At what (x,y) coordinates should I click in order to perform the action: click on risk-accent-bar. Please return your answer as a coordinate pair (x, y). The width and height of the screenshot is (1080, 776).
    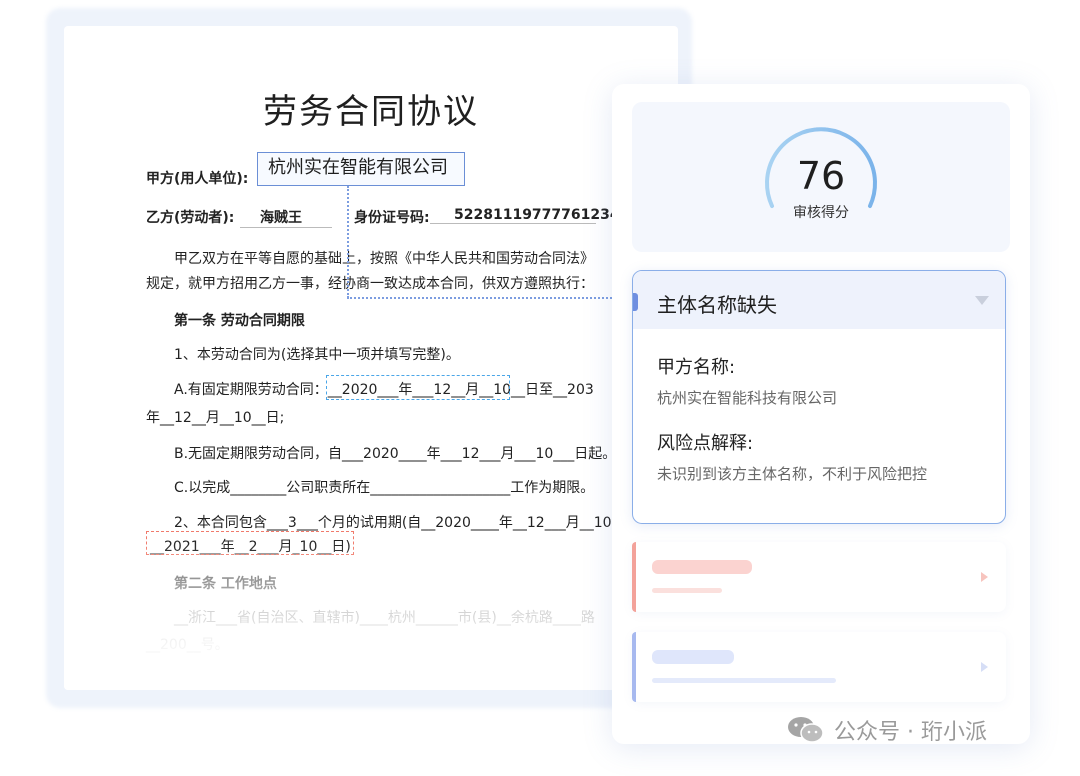
    Looking at the image, I should click on (635, 302).